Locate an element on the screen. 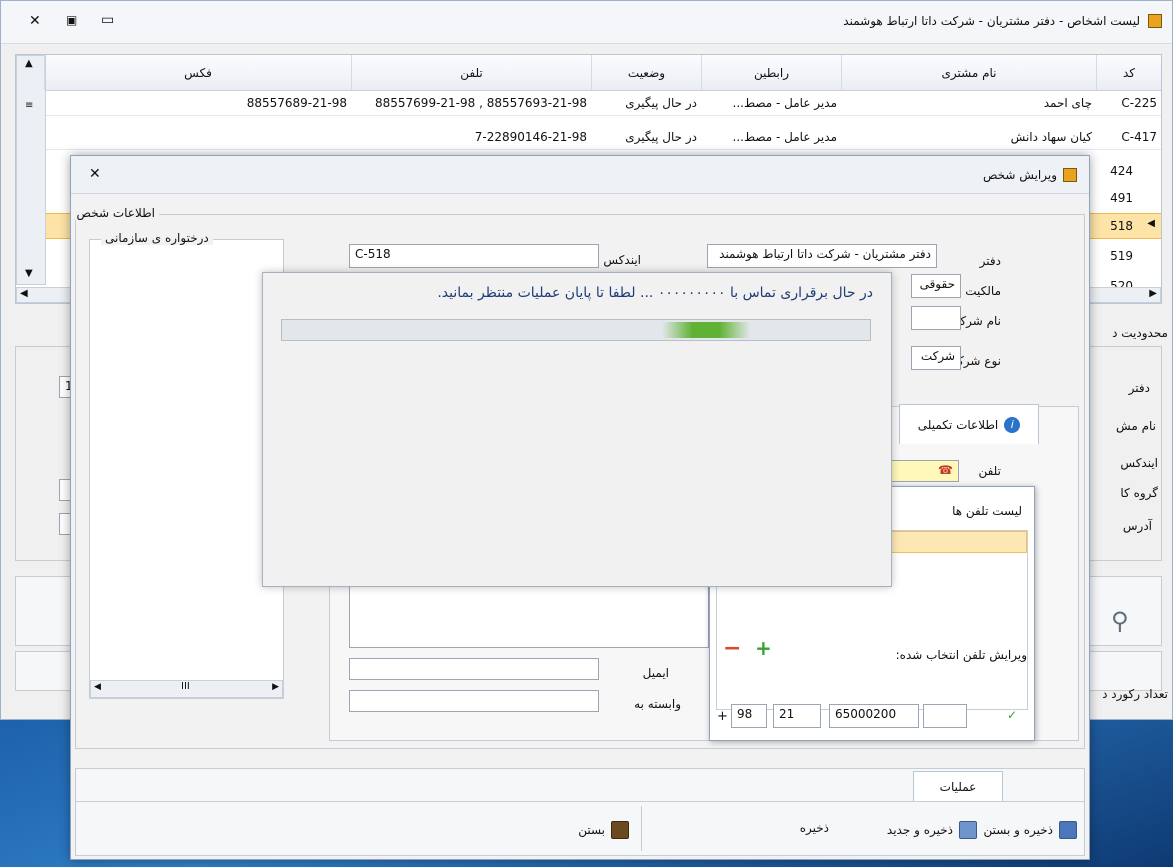  company-name-field is located at coordinates (936, 318).